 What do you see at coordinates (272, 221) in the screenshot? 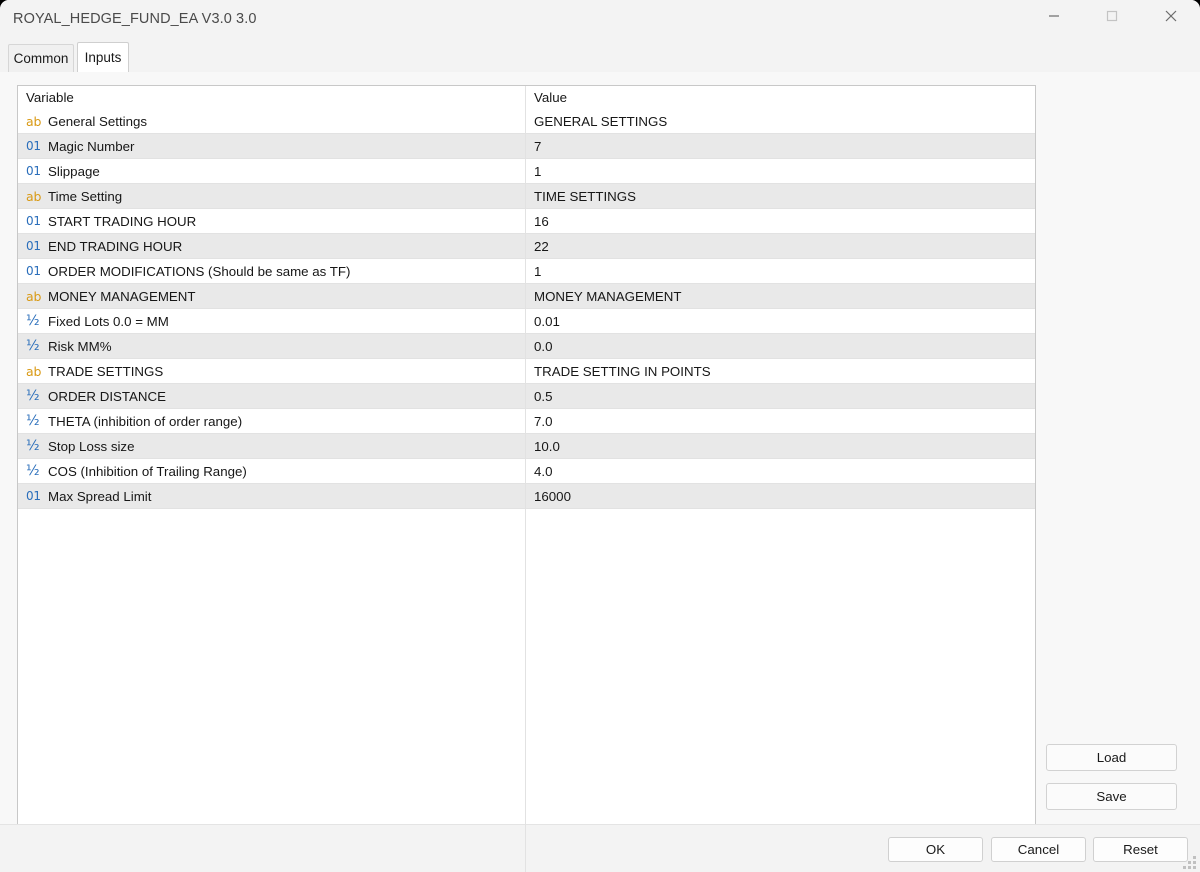
I see `variable-cell: 01 START TRADING HOUR` at bounding box center [272, 221].